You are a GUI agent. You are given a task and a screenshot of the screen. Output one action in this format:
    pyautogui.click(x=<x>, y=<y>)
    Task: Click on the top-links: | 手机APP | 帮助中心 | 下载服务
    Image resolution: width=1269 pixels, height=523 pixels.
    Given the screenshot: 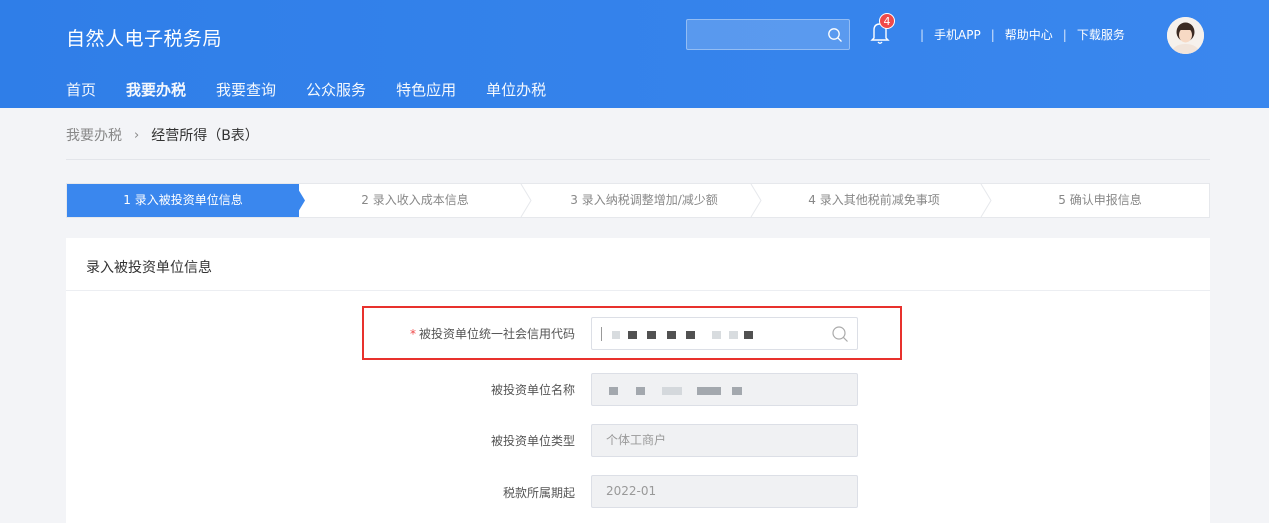 What is the action you would take?
    pyautogui.click(x=1017, y=34)
    